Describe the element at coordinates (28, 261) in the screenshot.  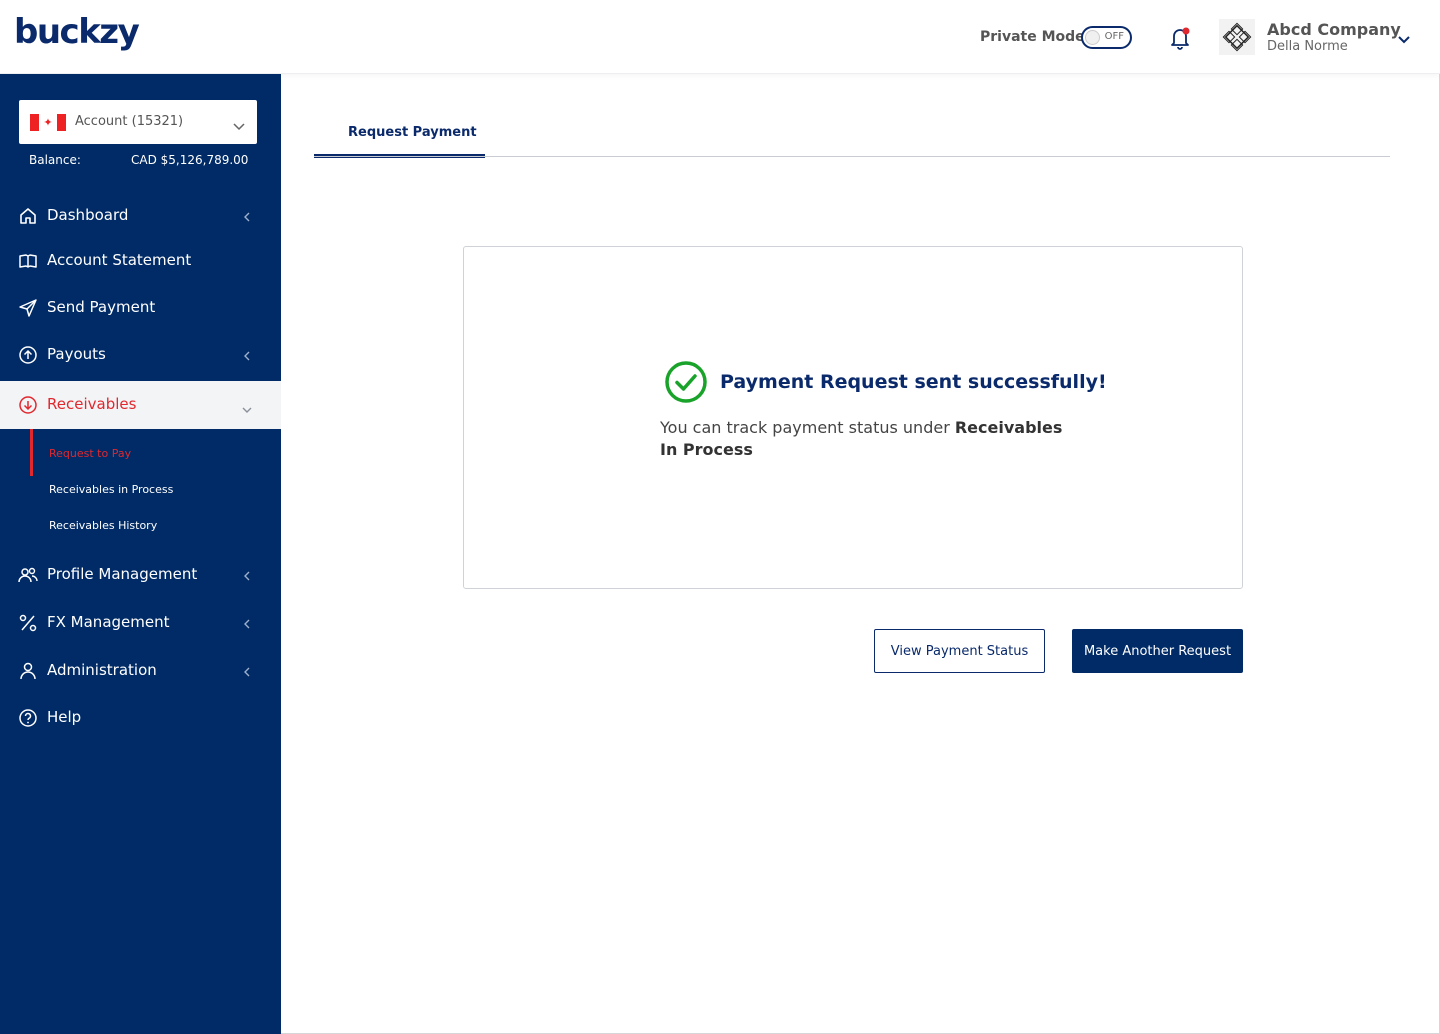
I see `book-icon` at that location.